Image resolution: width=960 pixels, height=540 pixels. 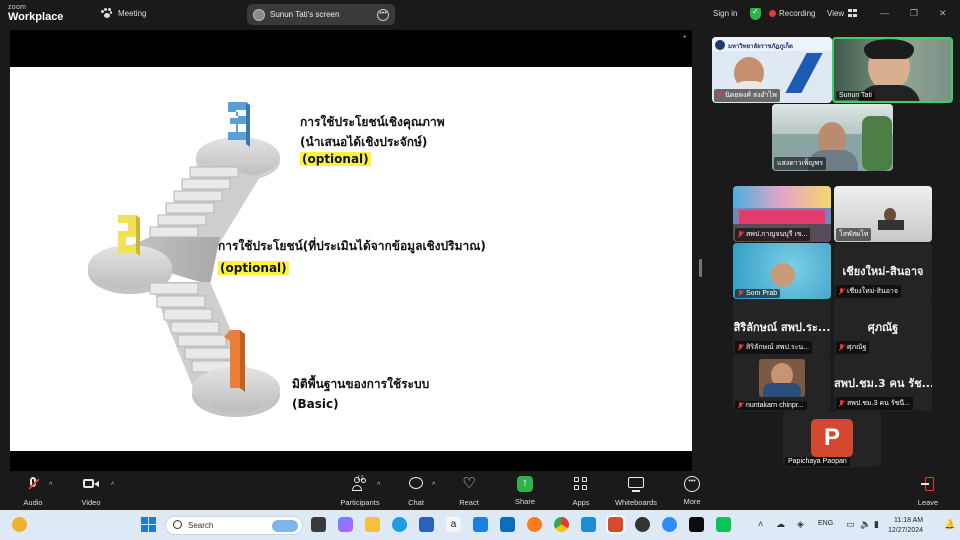 What do you see at coordinates (884, 13) in the screenshot?
I see `minimize-icon: —` at bounding box center [884, 13].